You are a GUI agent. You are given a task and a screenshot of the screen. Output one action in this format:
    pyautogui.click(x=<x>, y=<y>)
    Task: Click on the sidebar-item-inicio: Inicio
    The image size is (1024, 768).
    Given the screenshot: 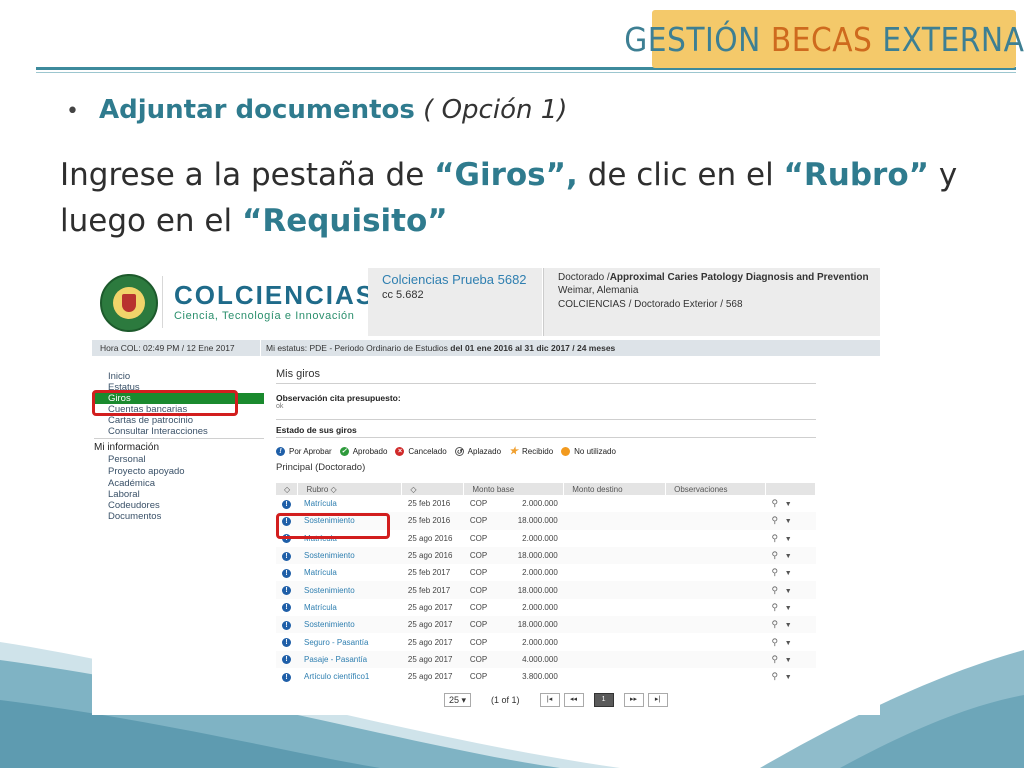 What is the action you would take?
    pyautogui.click(x=119, y=376)
    